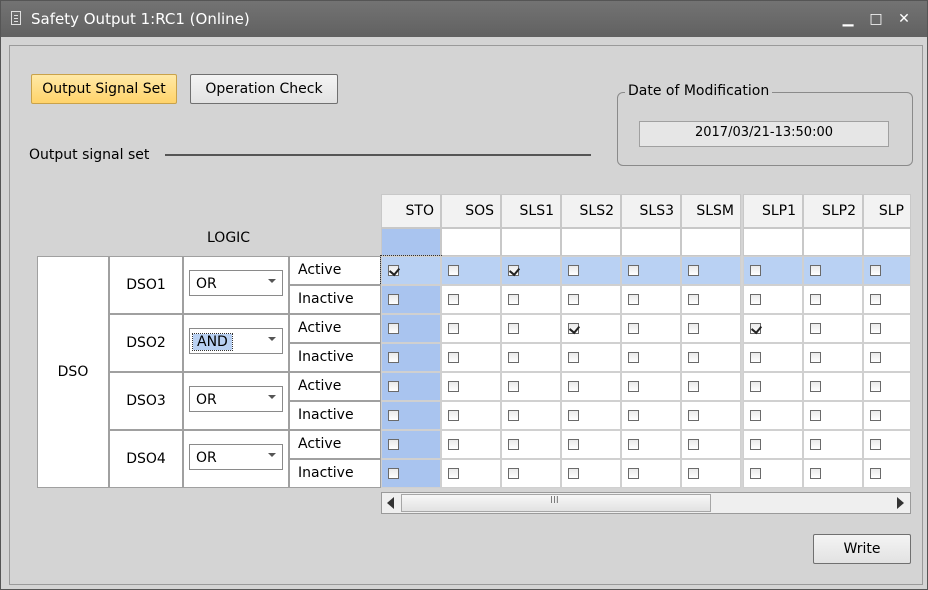 This screenshot has width=928, height=590. What do you see at coordinates (464, 19) in the screenshot?
I see `title-bar: Safety Output 1:RC1 (Online) ▁ □ ✕` at bounding box center [464, 19].